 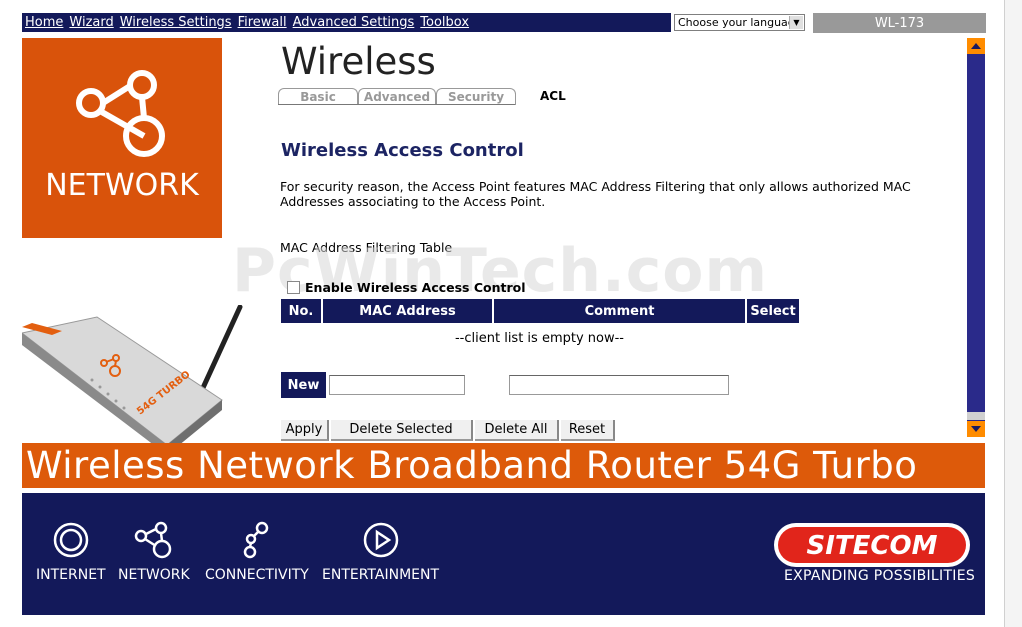 I want to click on tab-acl: ACL, so click(x=553, y=96).